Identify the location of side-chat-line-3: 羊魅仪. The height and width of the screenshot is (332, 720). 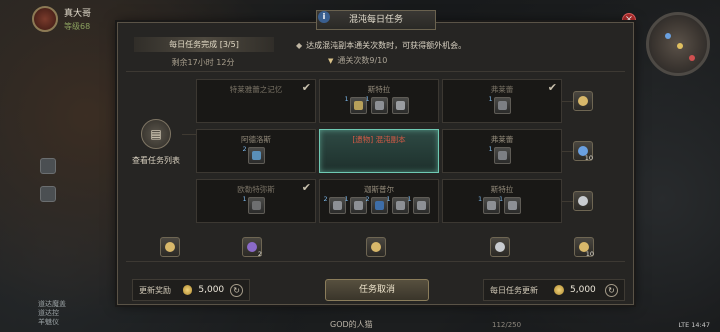
(48, 322).